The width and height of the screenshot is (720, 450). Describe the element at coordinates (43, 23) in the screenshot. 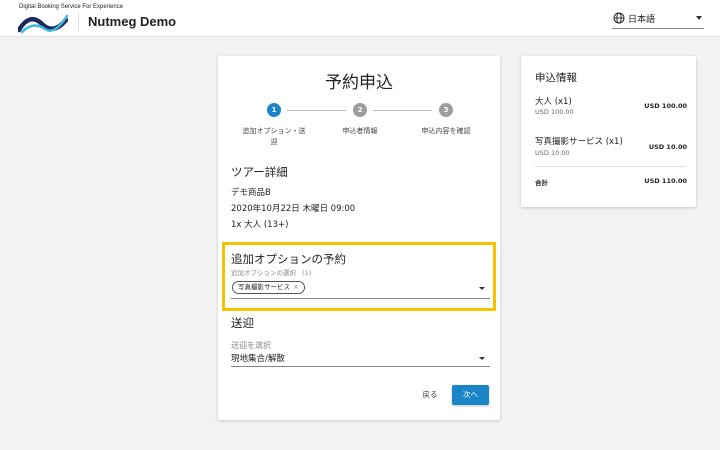

I see `brand-logo-icon` at that location.